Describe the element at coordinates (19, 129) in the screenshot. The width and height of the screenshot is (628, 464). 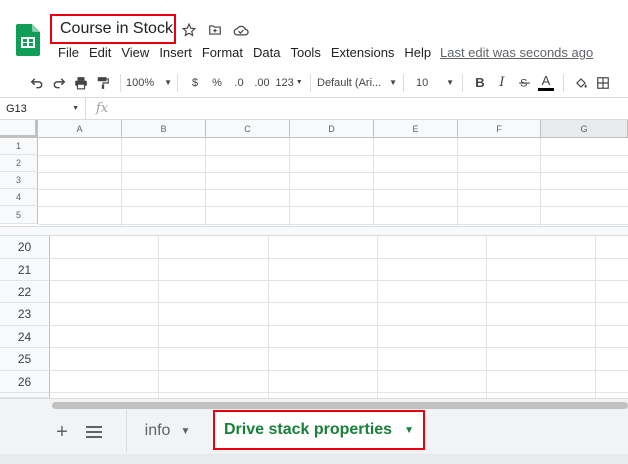
I see `select-all-corner` at that location.